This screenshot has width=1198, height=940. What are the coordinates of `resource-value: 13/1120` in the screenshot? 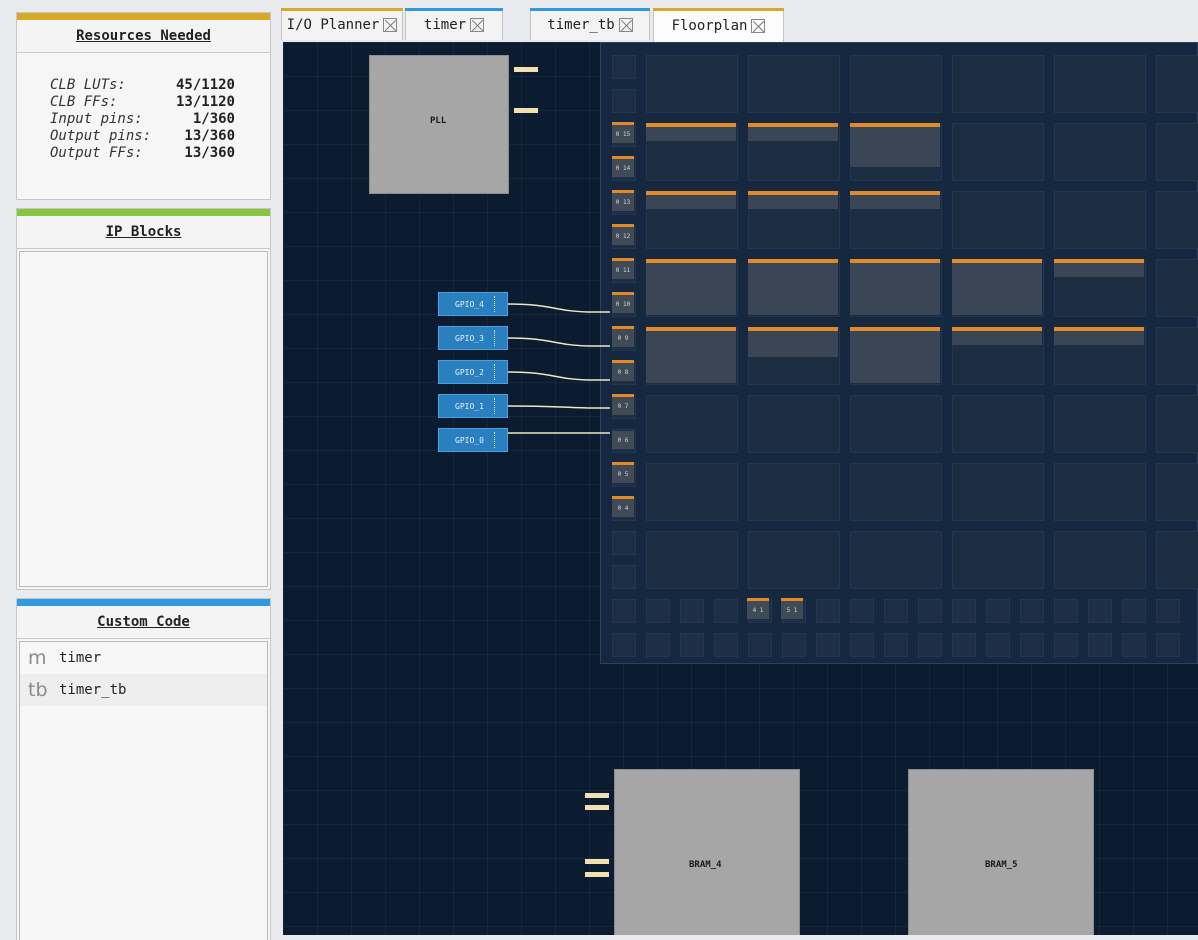 It's located at (205, 102).